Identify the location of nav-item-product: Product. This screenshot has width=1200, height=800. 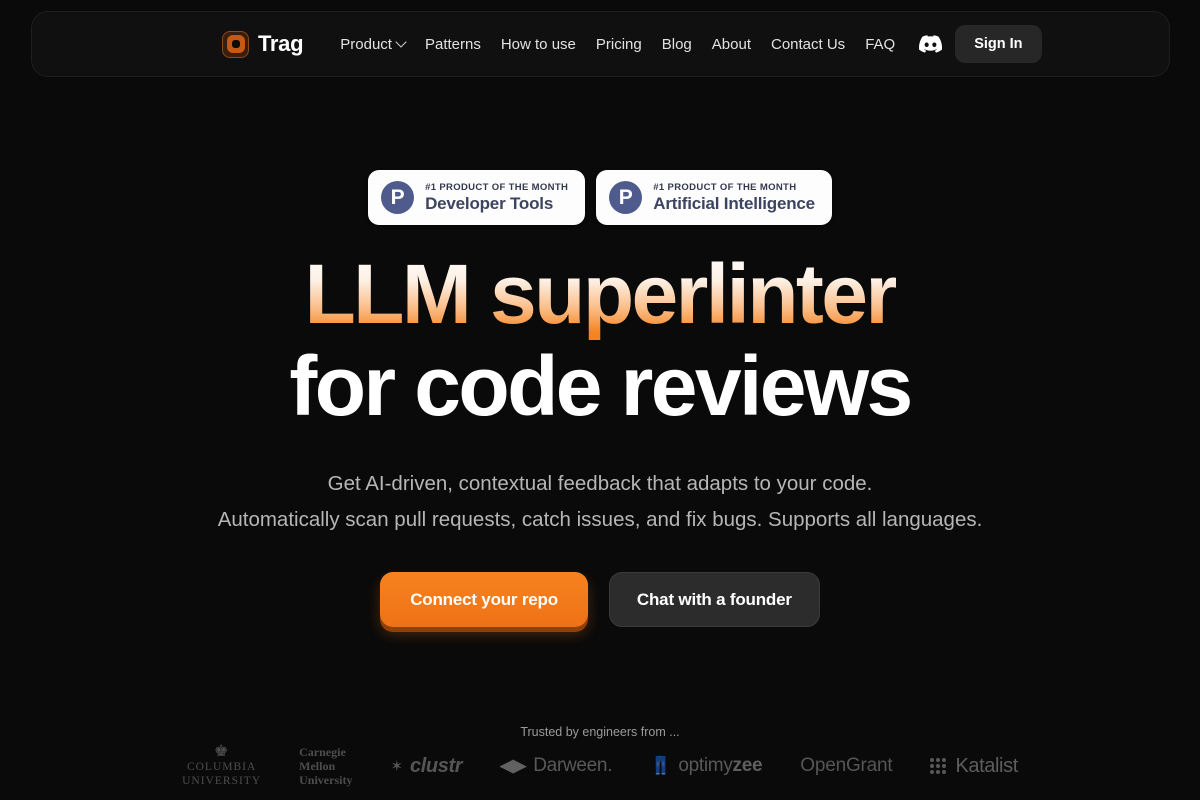
(372, 44).